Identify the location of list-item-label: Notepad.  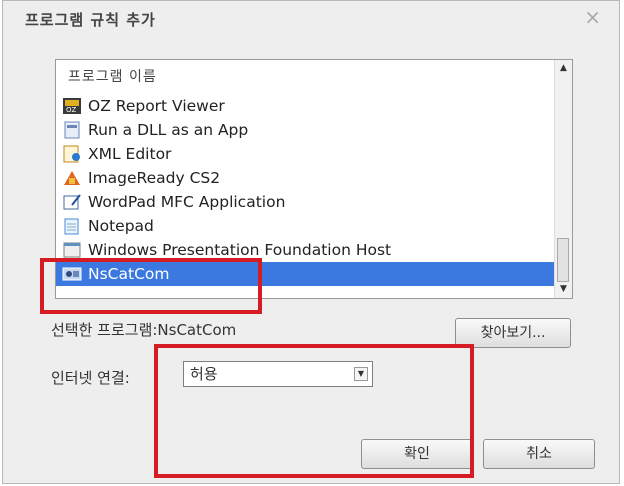
(121, 226).